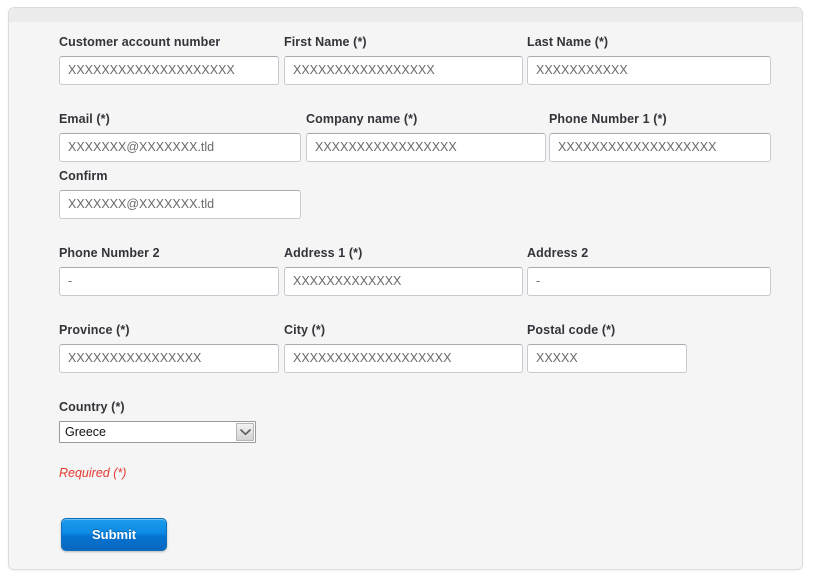 This screenshot has width=813, height=581. Describe the element at coordinates (83, 176) in the screenshot. I see `label-confirm-email: Confirm` at that location.